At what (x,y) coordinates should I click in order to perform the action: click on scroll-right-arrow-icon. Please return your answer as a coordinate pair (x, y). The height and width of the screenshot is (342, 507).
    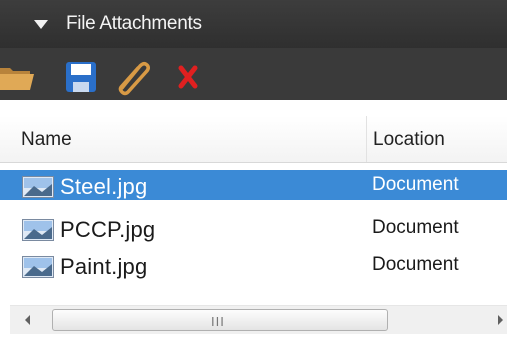
    Looking at the image, I should click on (501, 320).